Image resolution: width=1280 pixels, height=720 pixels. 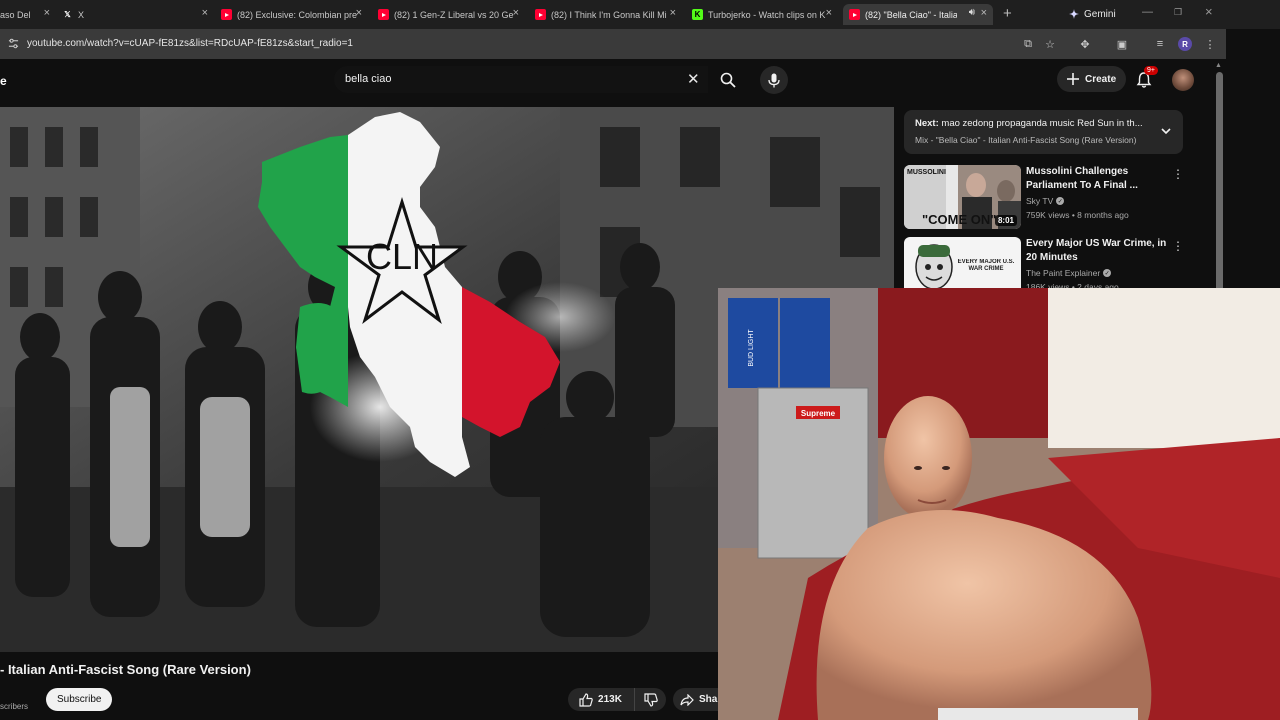 I want to click on tab-label: (82) "Bella Ciao" - Italian, so click(x=911, y=14).